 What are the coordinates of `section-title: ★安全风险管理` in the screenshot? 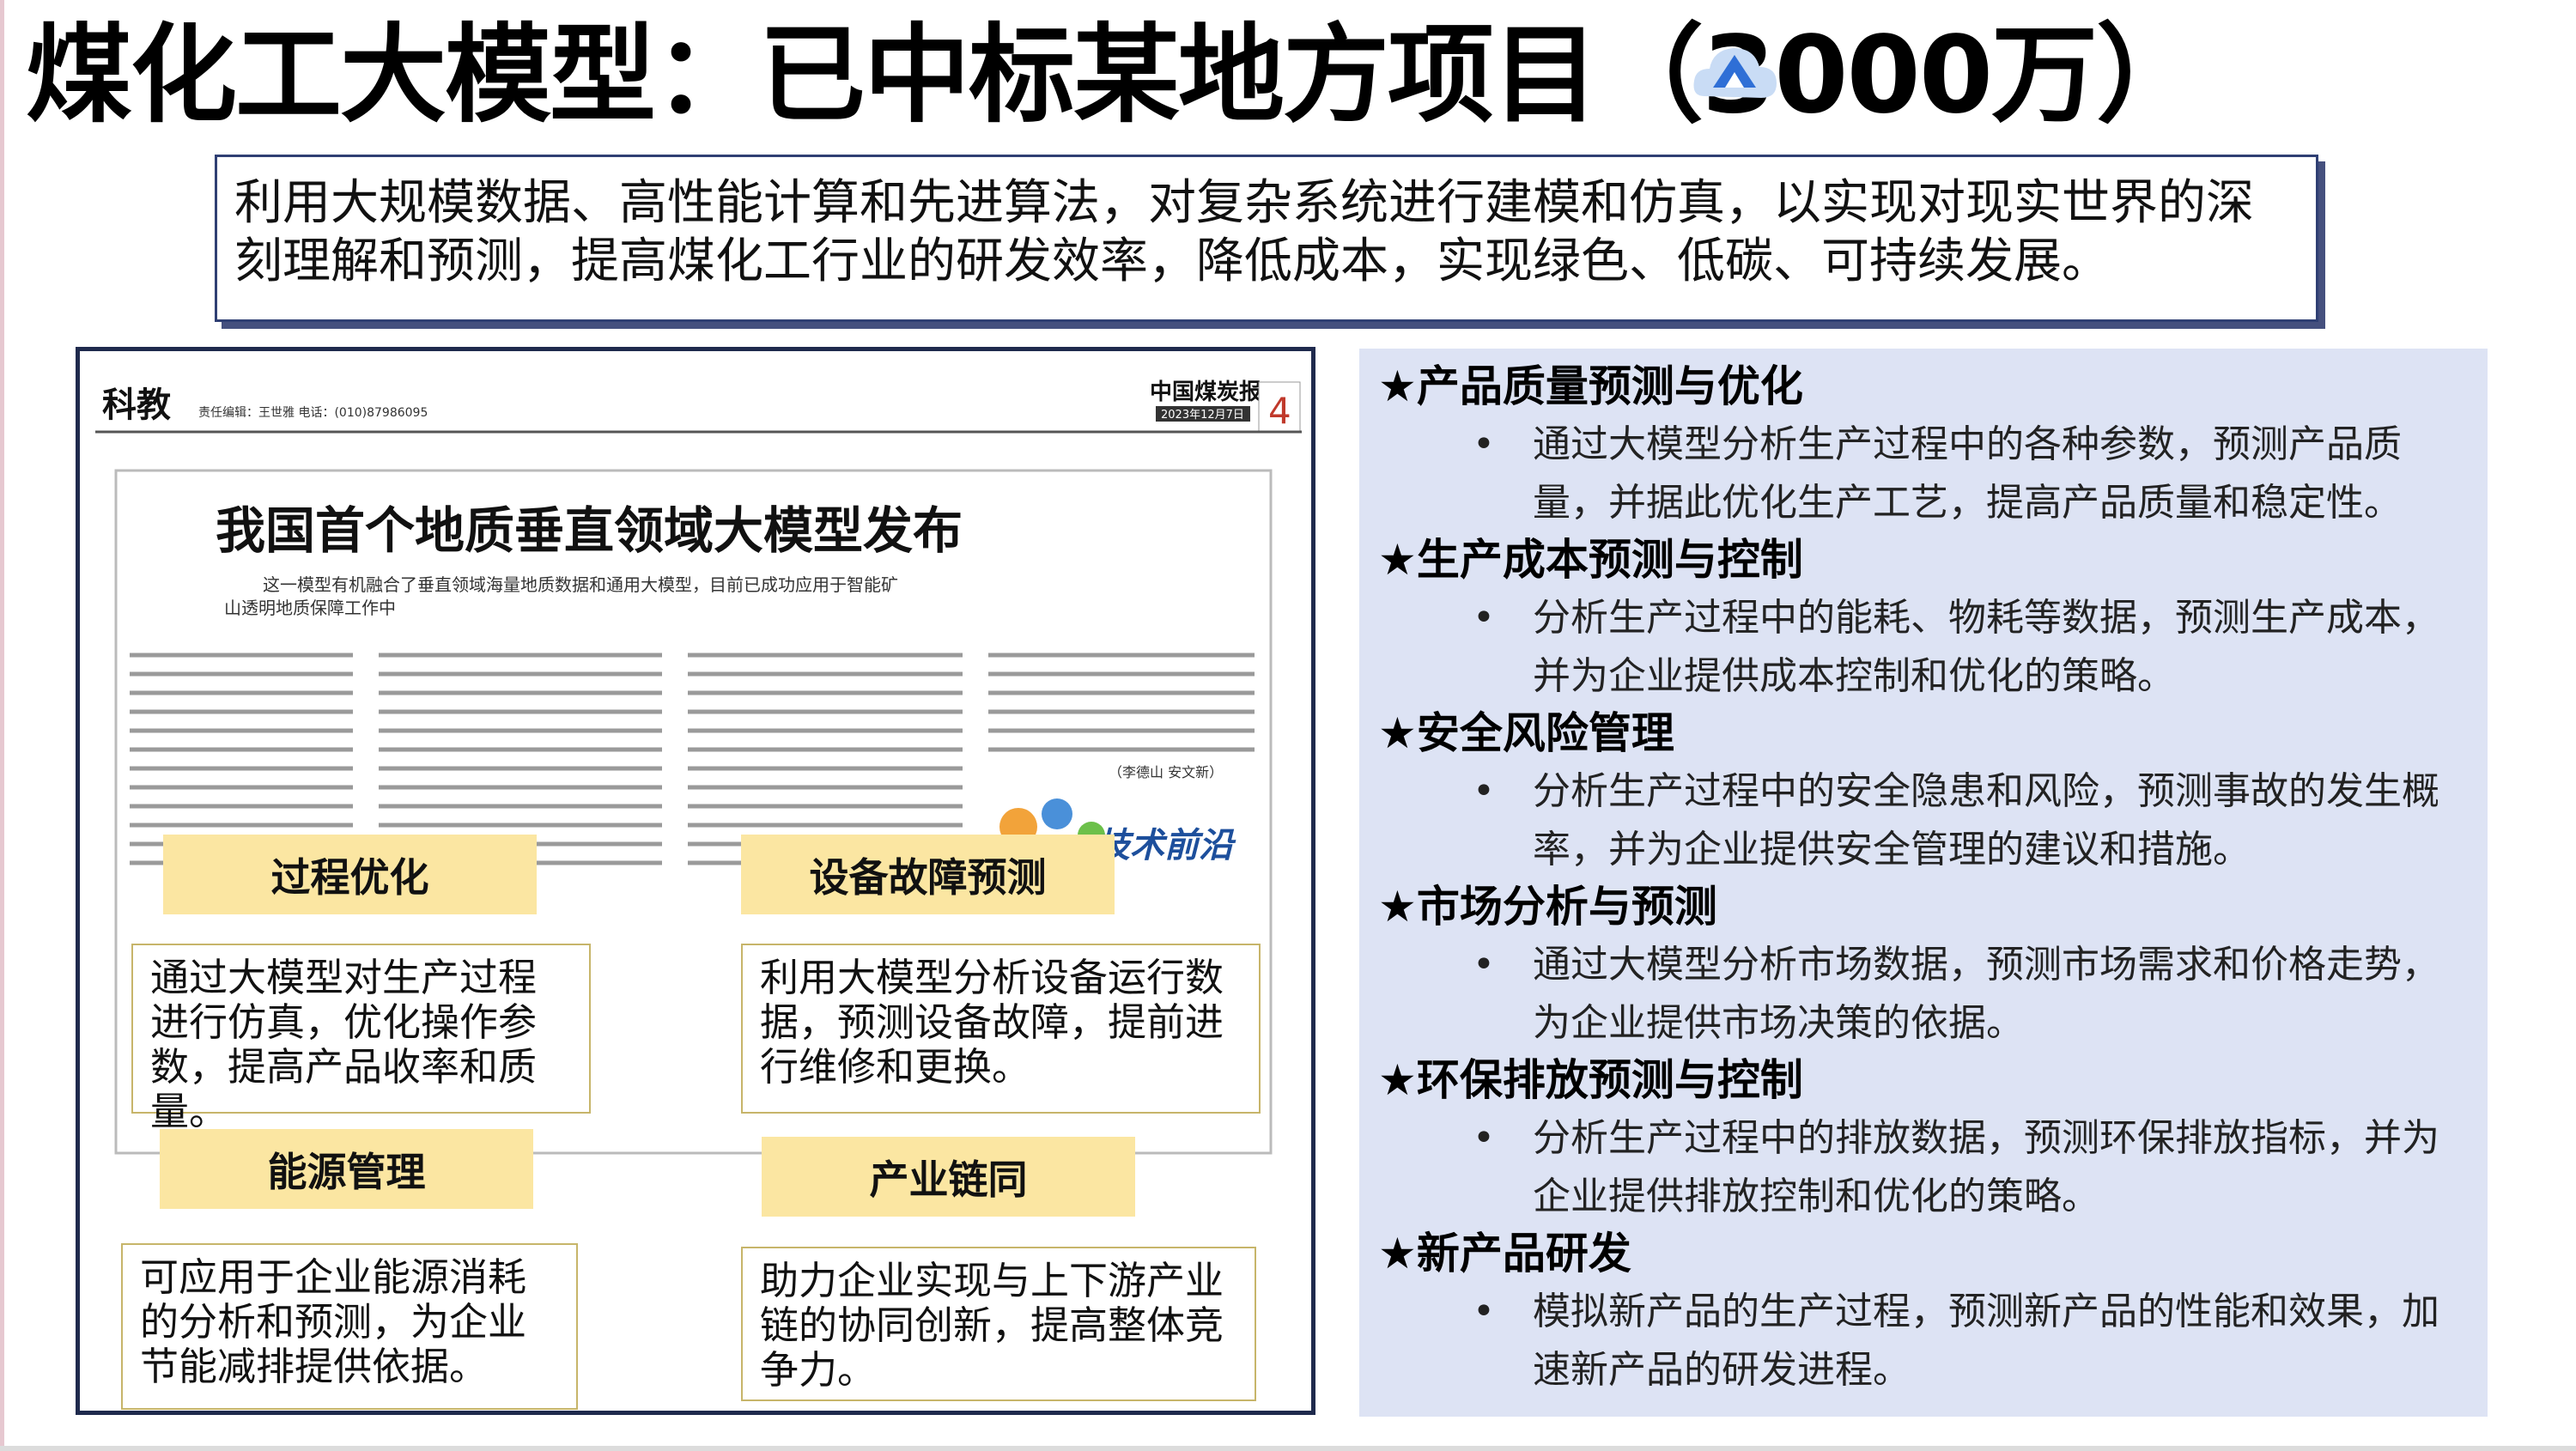 It's located at (1526, 733).